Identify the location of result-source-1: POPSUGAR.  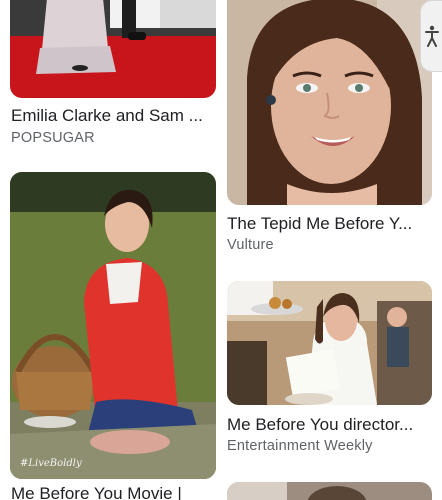
(53, 138).